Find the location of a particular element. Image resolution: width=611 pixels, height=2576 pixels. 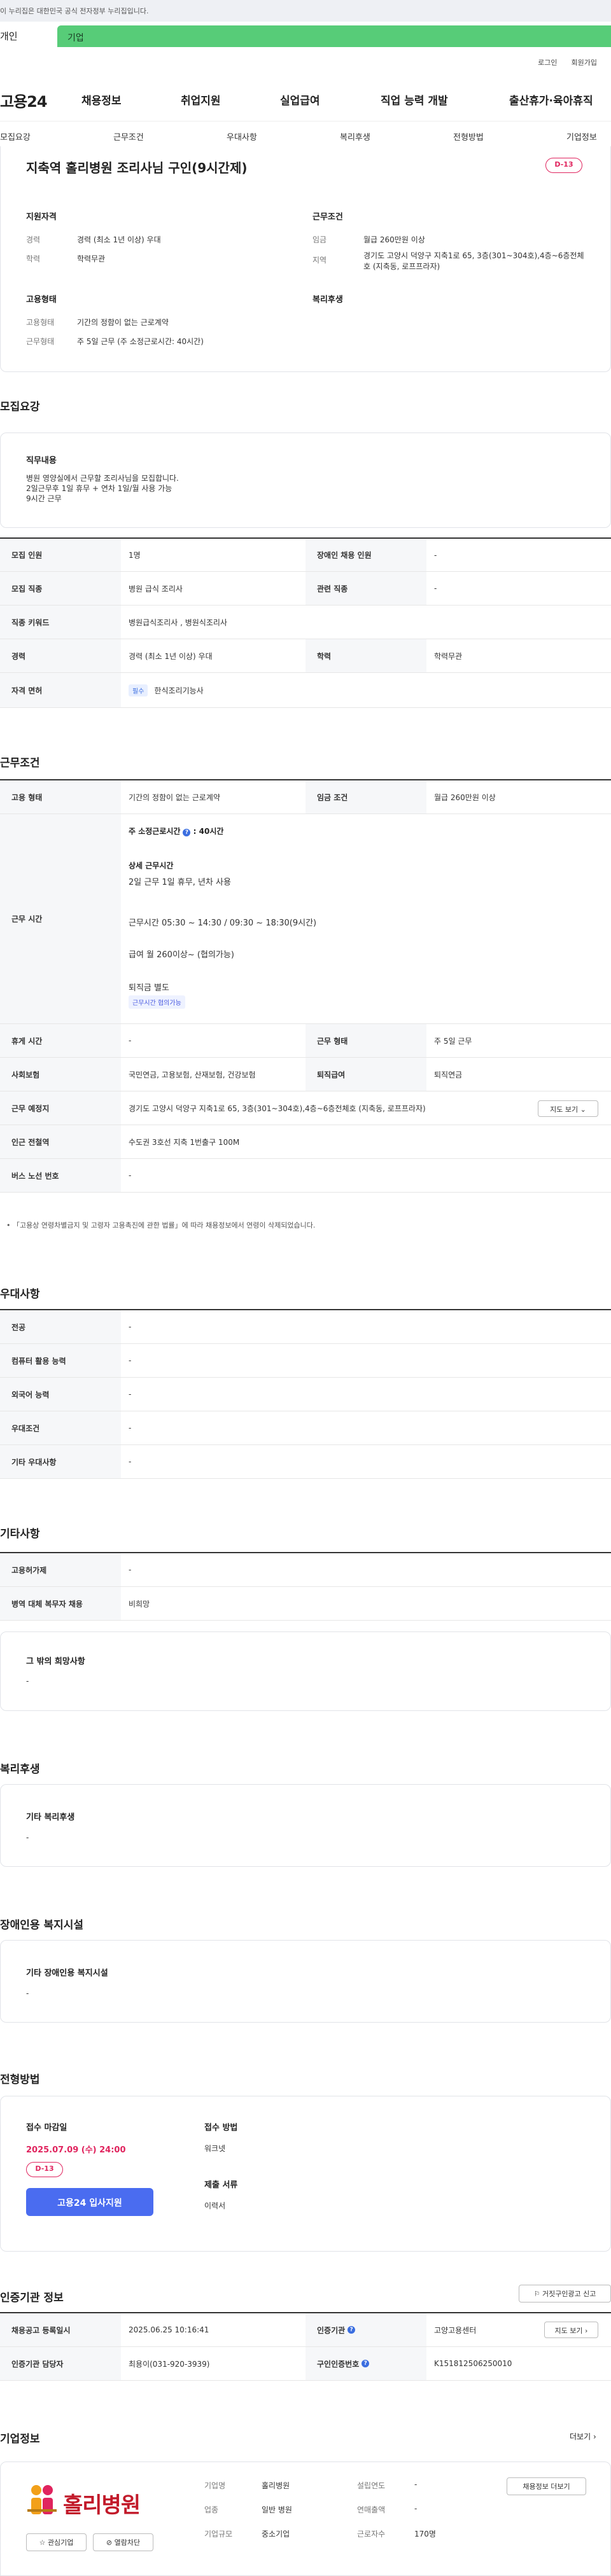

table-row: 경력 경력 (최소 1년 이상) 우대 학력 학력무관 is located at coordinates (305, 656).